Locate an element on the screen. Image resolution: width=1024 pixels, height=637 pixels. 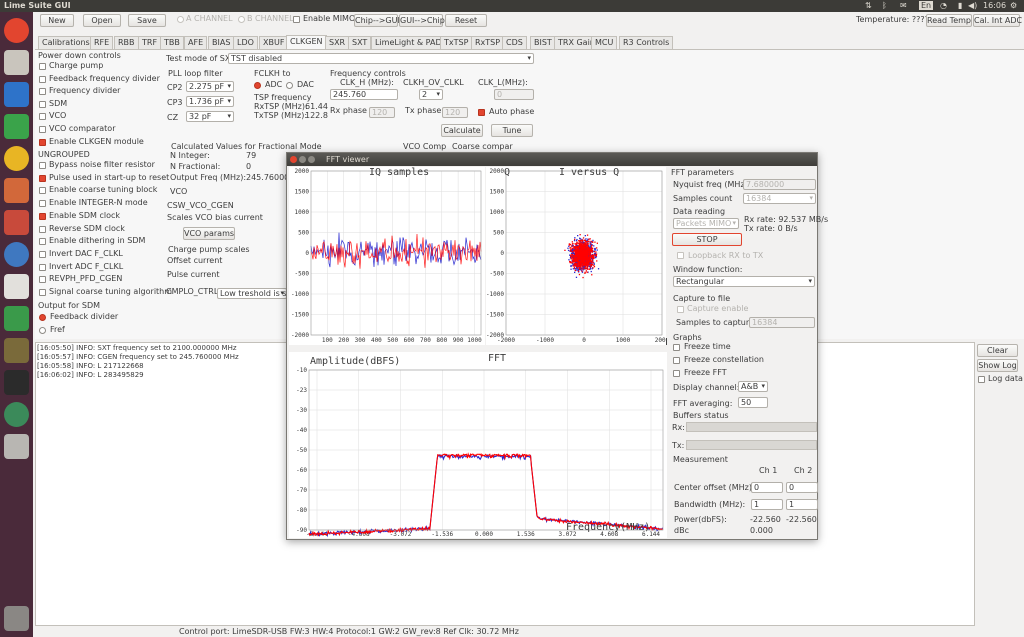
tab-txtsp: TxTSP is located at coordinates (456, 42).